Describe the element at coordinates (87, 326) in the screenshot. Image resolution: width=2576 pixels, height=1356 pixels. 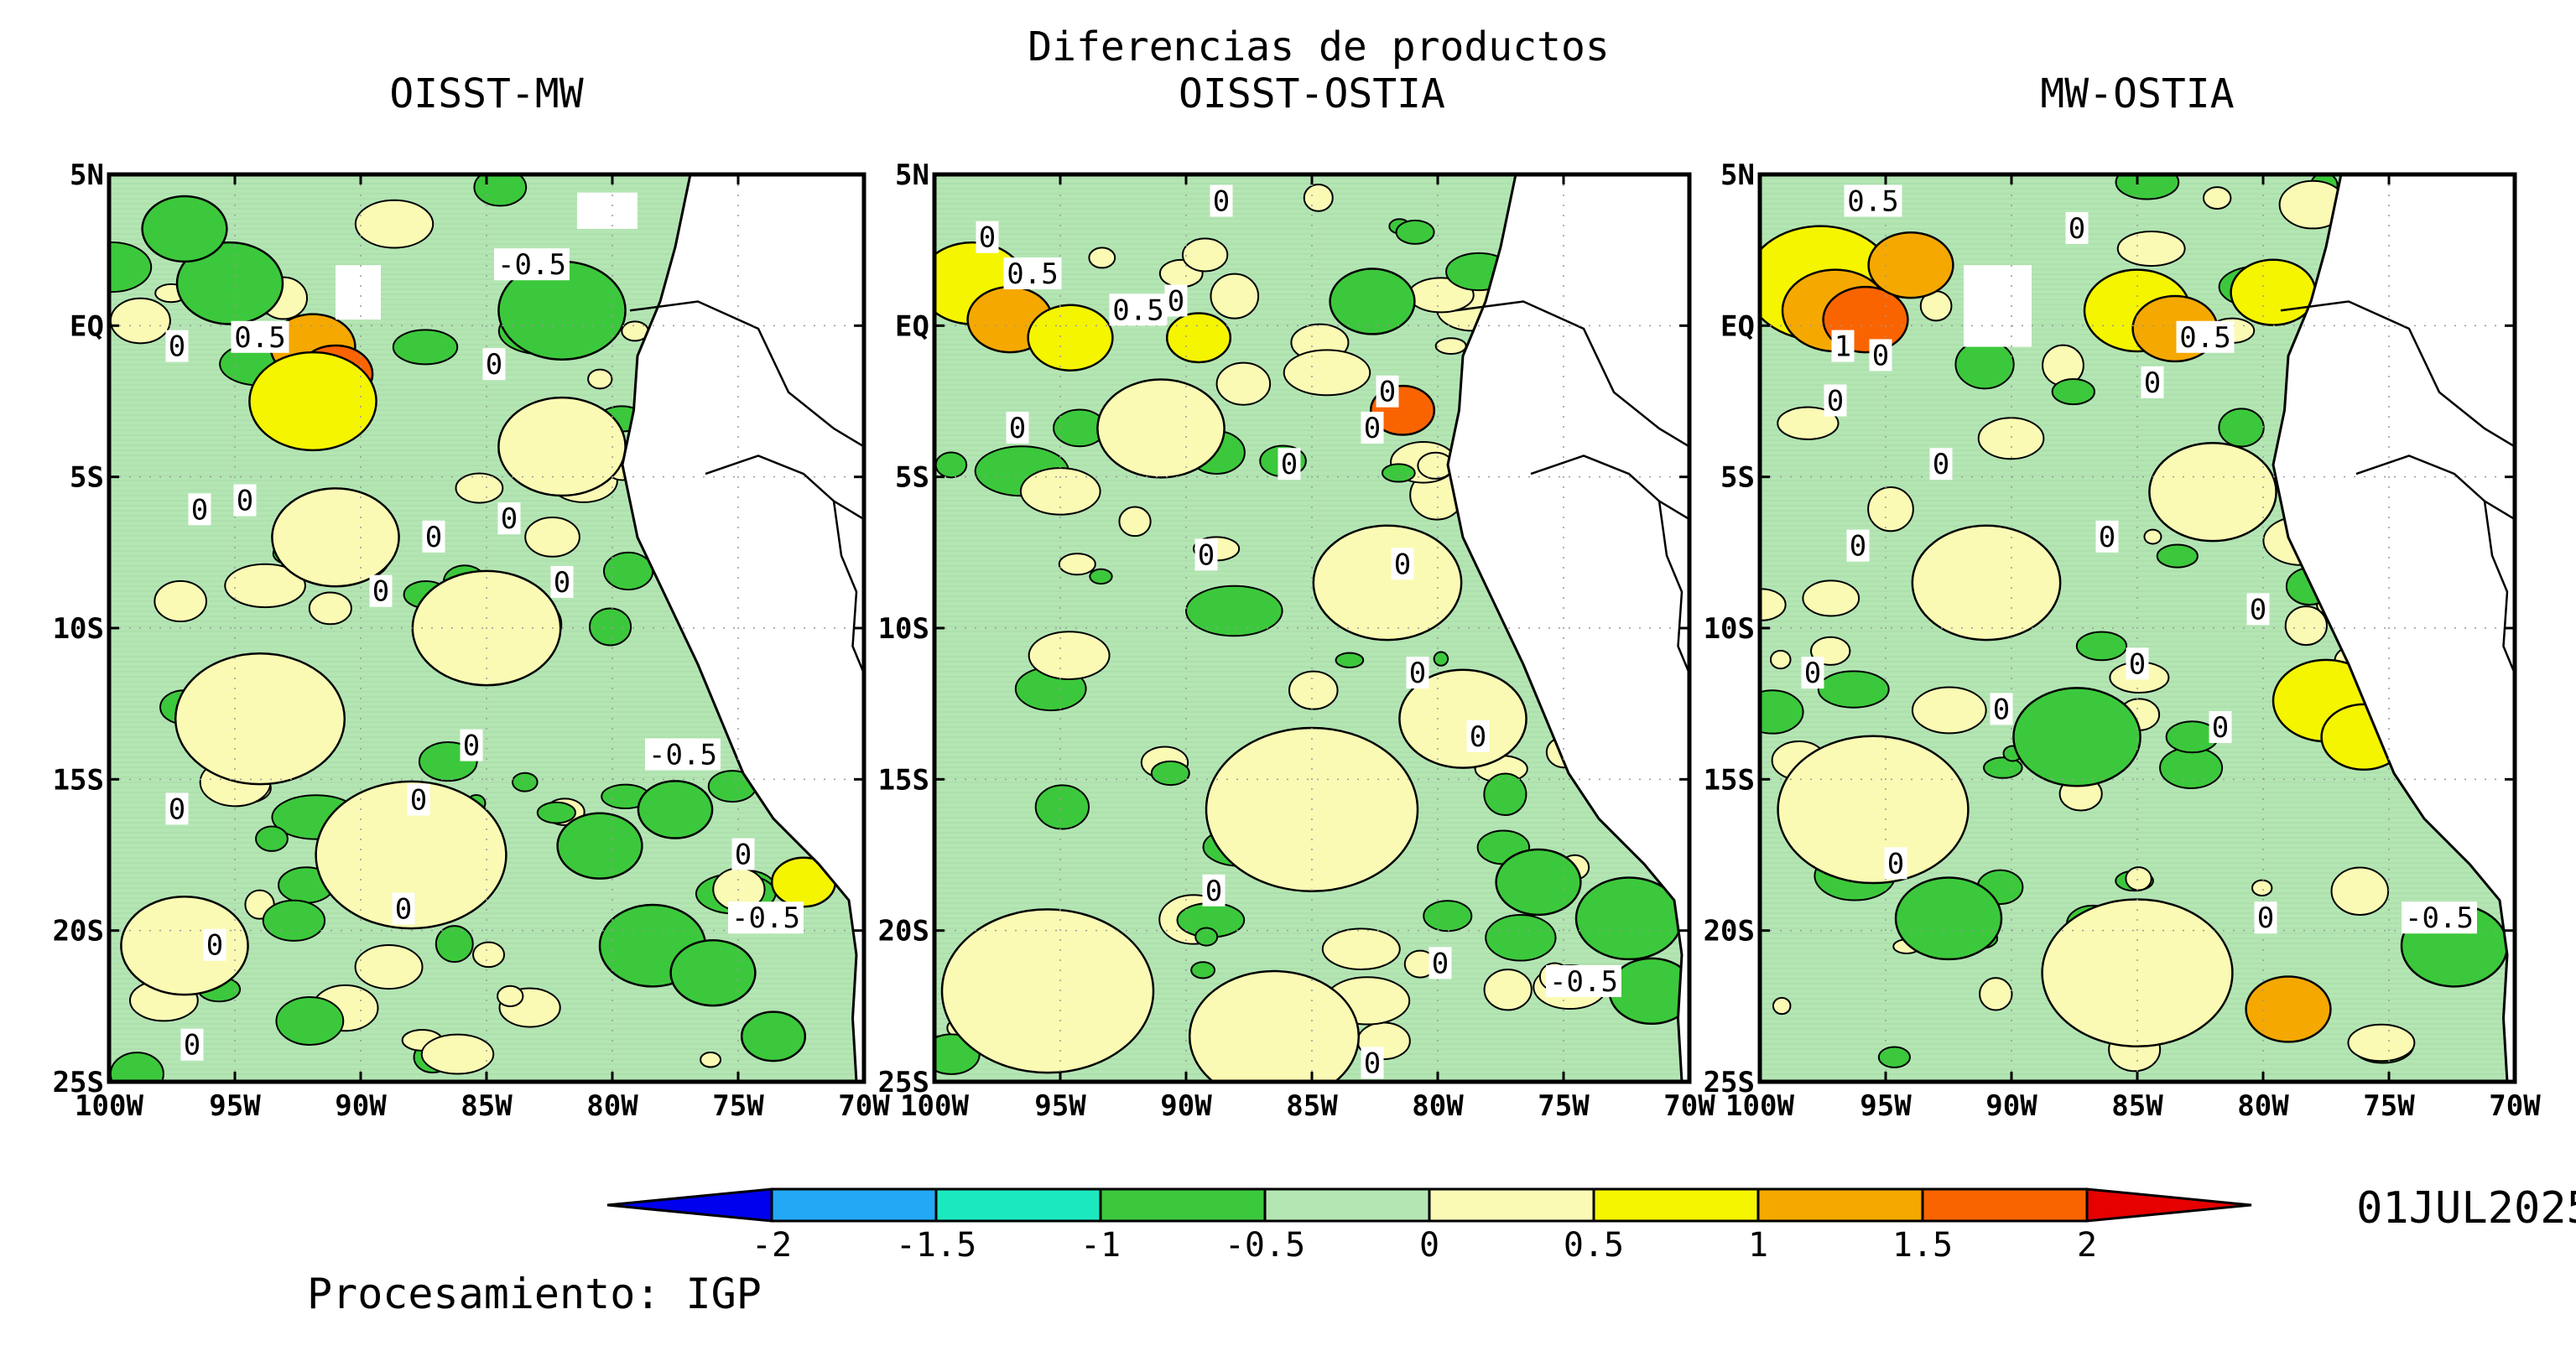
I see `lat-tick-label: EQ` at that location.